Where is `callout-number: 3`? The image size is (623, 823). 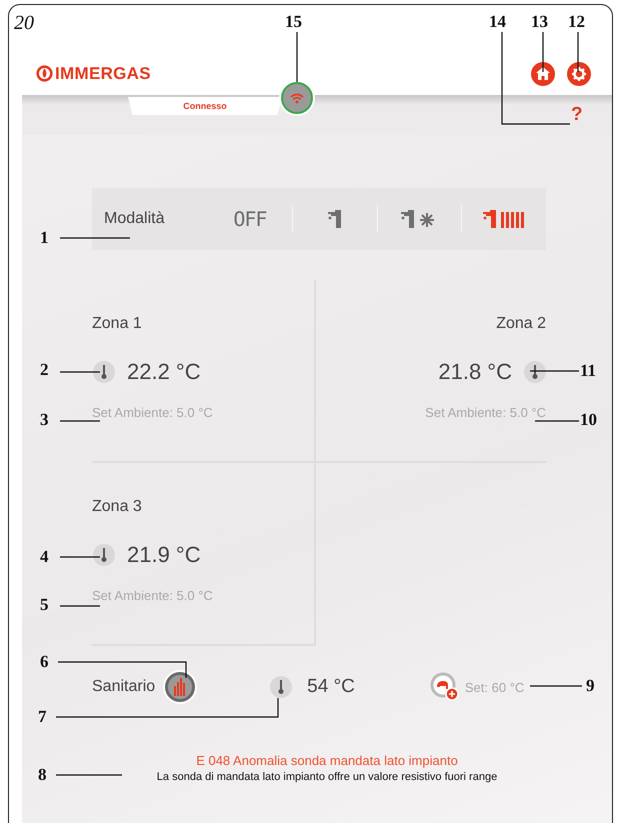 callout-number: 3 is located at coordinates (44, 420).